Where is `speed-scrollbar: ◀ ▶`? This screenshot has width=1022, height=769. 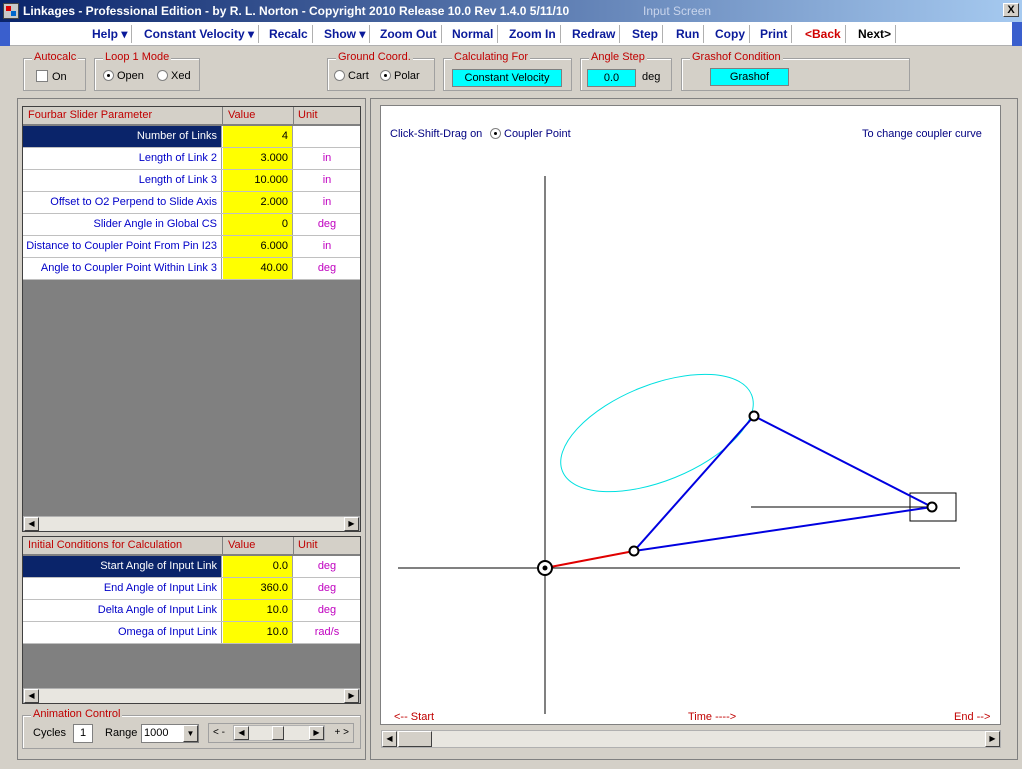
speed-scrollbar: ◀ ▶ is located at coordinates (279, 733).